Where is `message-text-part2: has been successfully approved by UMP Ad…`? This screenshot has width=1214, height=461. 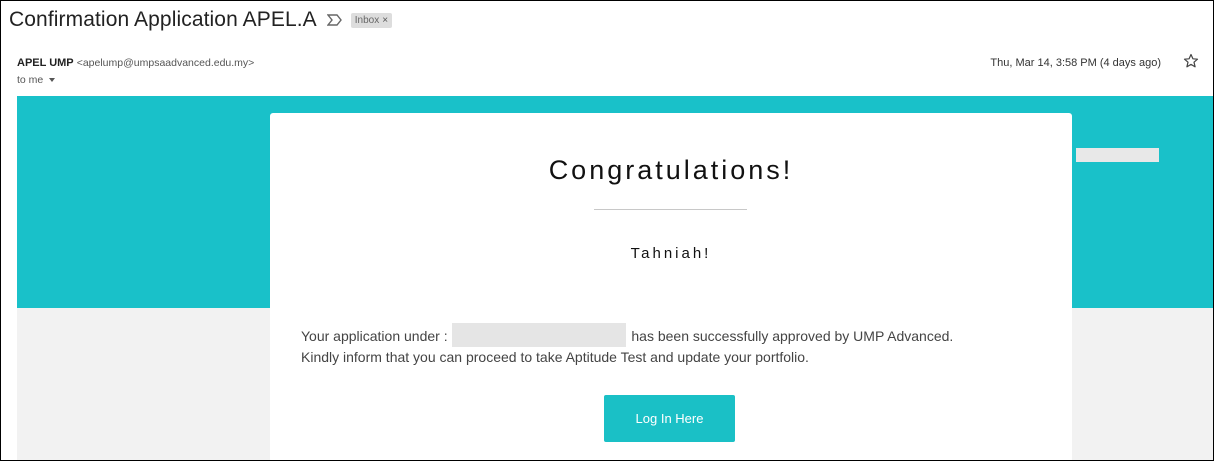
message-text-part2: has been successfully approved by UMP Ad… is located at coordinates (792, 336).